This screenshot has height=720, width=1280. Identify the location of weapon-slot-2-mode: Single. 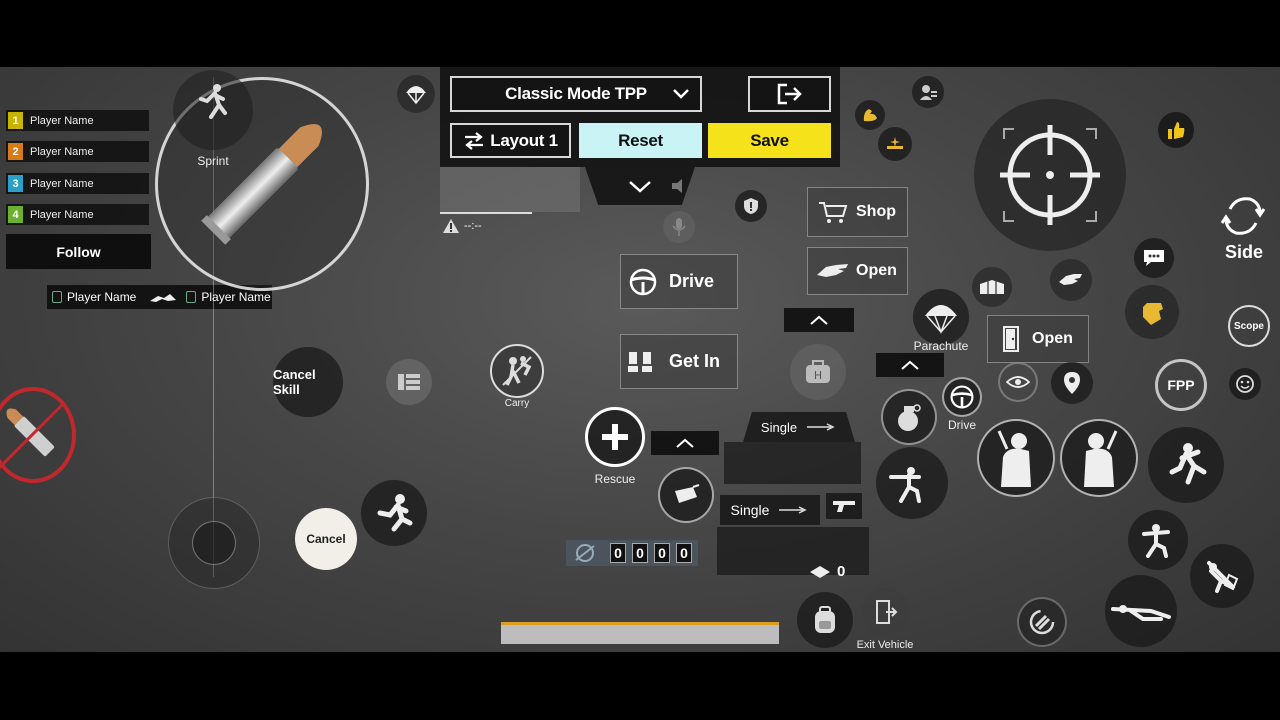
(770, 510).